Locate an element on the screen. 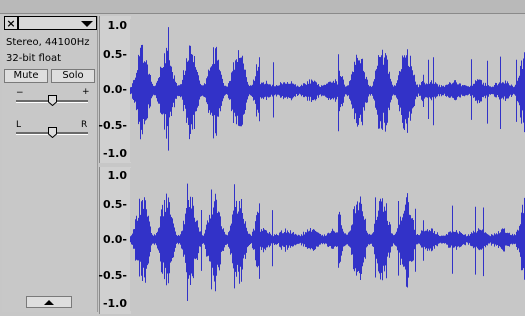 This screenshot has height=316, width=525. collapse-track-button is located at coordinates (49, 302).